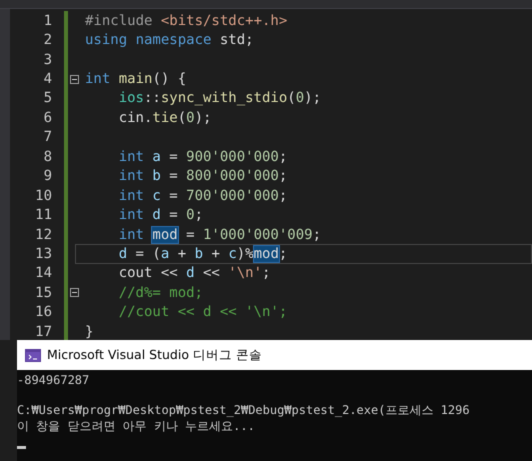  Describe the element at coordinates (245, 254) in the screenshot. I see `code-token: )%` at that location.